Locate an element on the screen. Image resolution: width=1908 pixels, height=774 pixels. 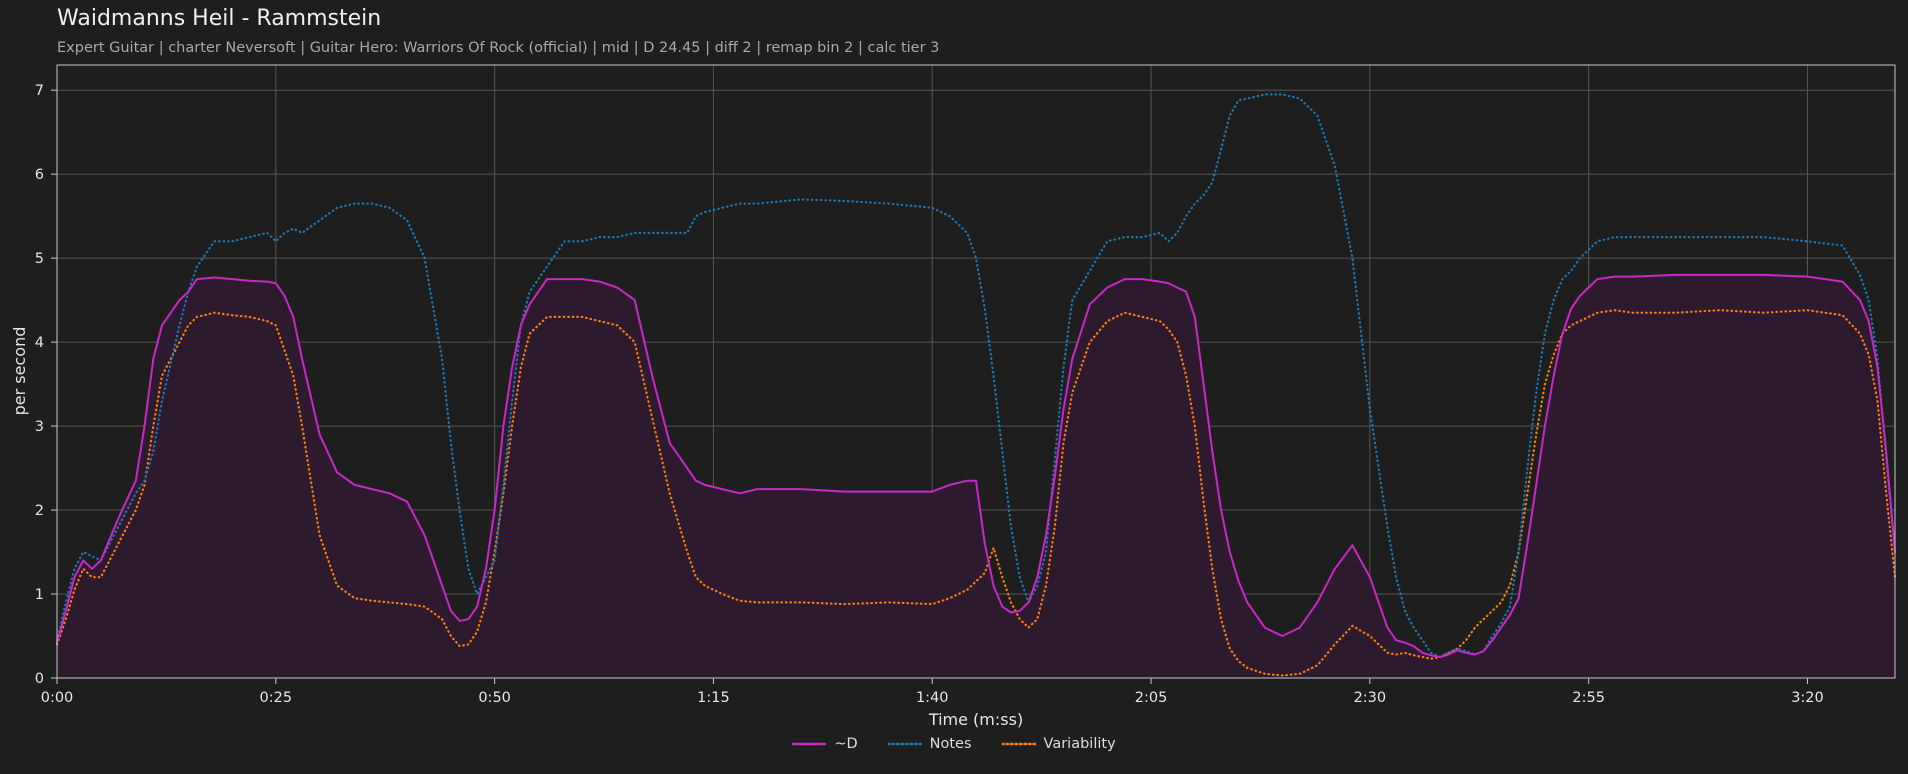
legend-label-notes: Notes is located at coordinates (950, 744).